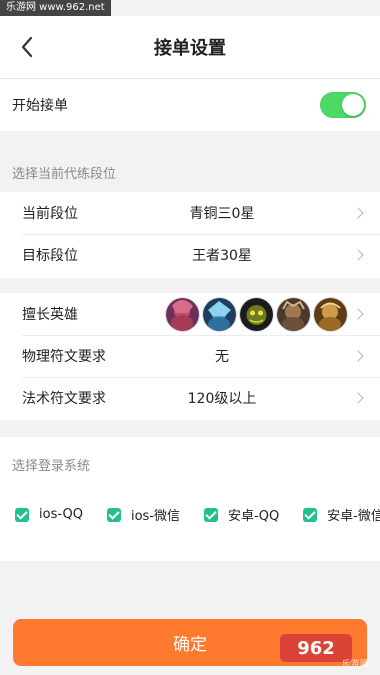 The height and width of the screenshot is (675, 380). I want to click on target-rank-row: 目标段位 王者30星, so click(190, 255).